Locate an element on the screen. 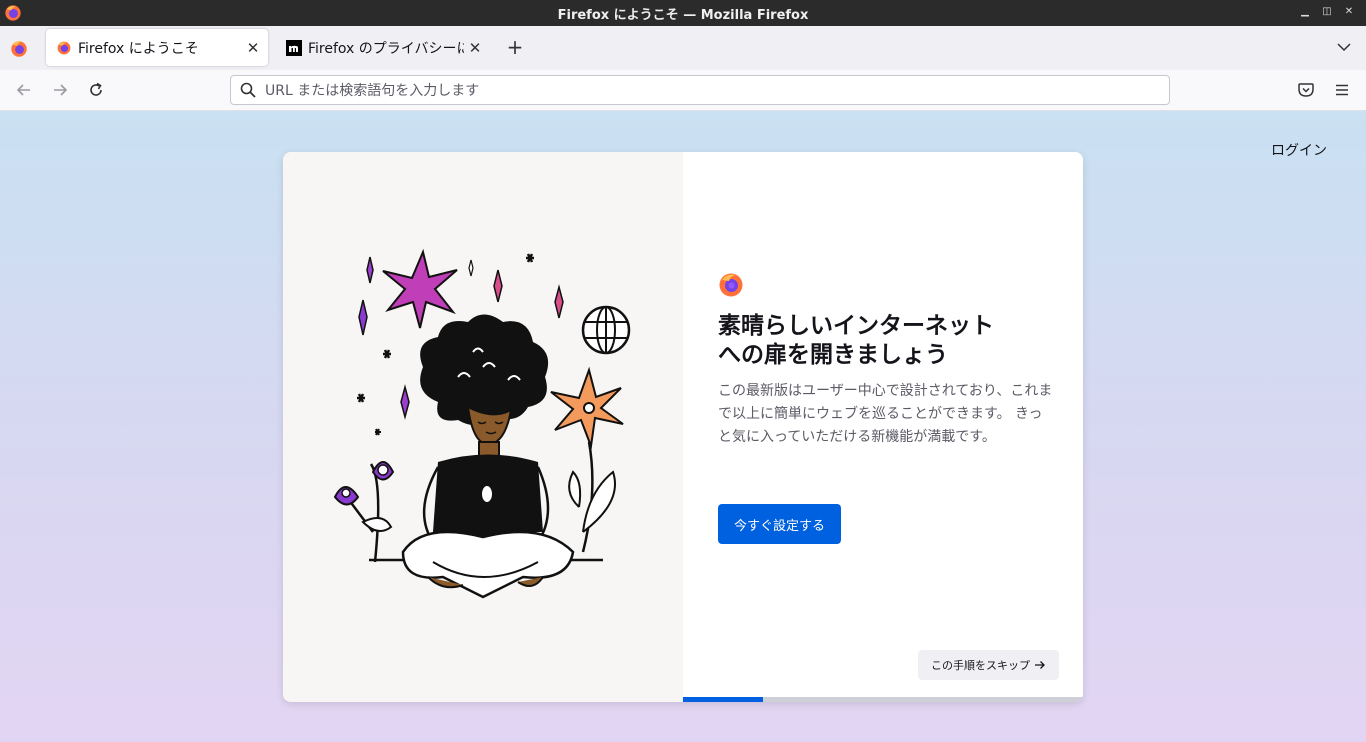 The height and width of the screenshot is (742, 1366). maximize-button: ◫ is located at coordinates (1327, 12).